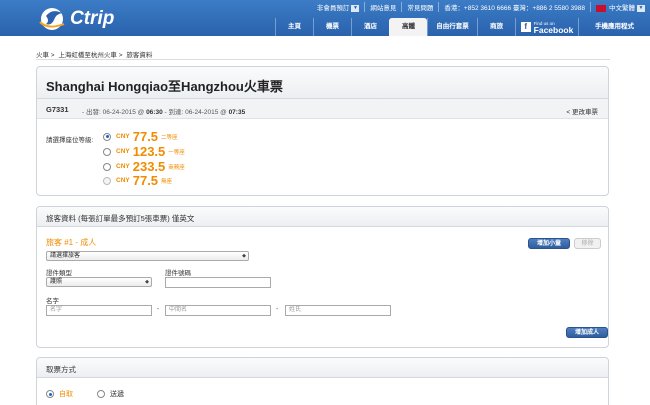 Image resolution: width=650 pixels, height=405 pixels. Describe the element at coordinates (71, 242) in the screenshot. I see `passenger-heading: 旅客 #1 - 成人` at that location.